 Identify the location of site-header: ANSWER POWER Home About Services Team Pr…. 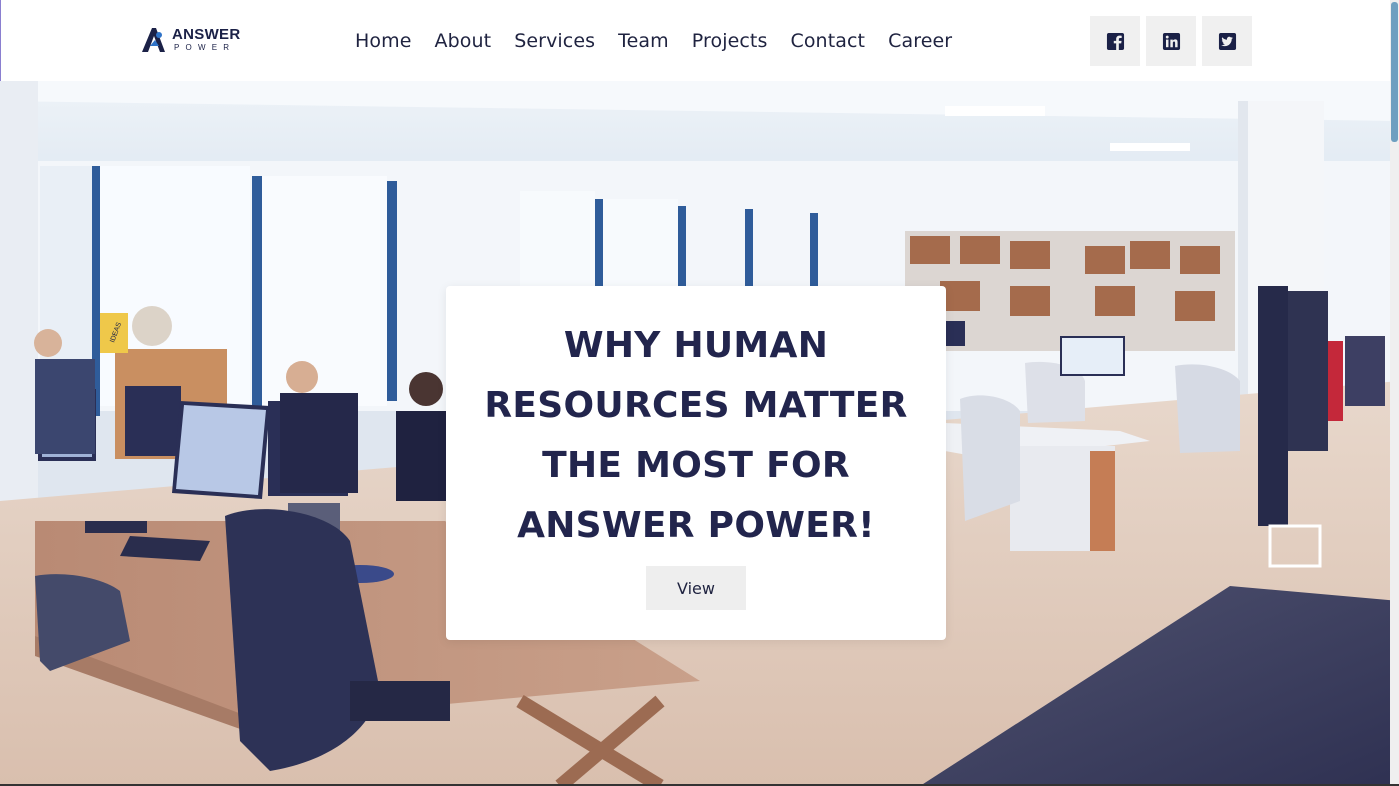
(699, 40).